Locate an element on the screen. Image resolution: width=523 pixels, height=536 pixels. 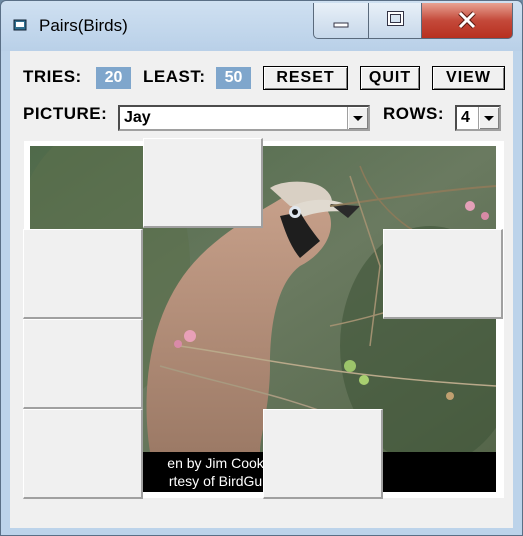
least-label: LEAST: is located at coordinates (174, 76).